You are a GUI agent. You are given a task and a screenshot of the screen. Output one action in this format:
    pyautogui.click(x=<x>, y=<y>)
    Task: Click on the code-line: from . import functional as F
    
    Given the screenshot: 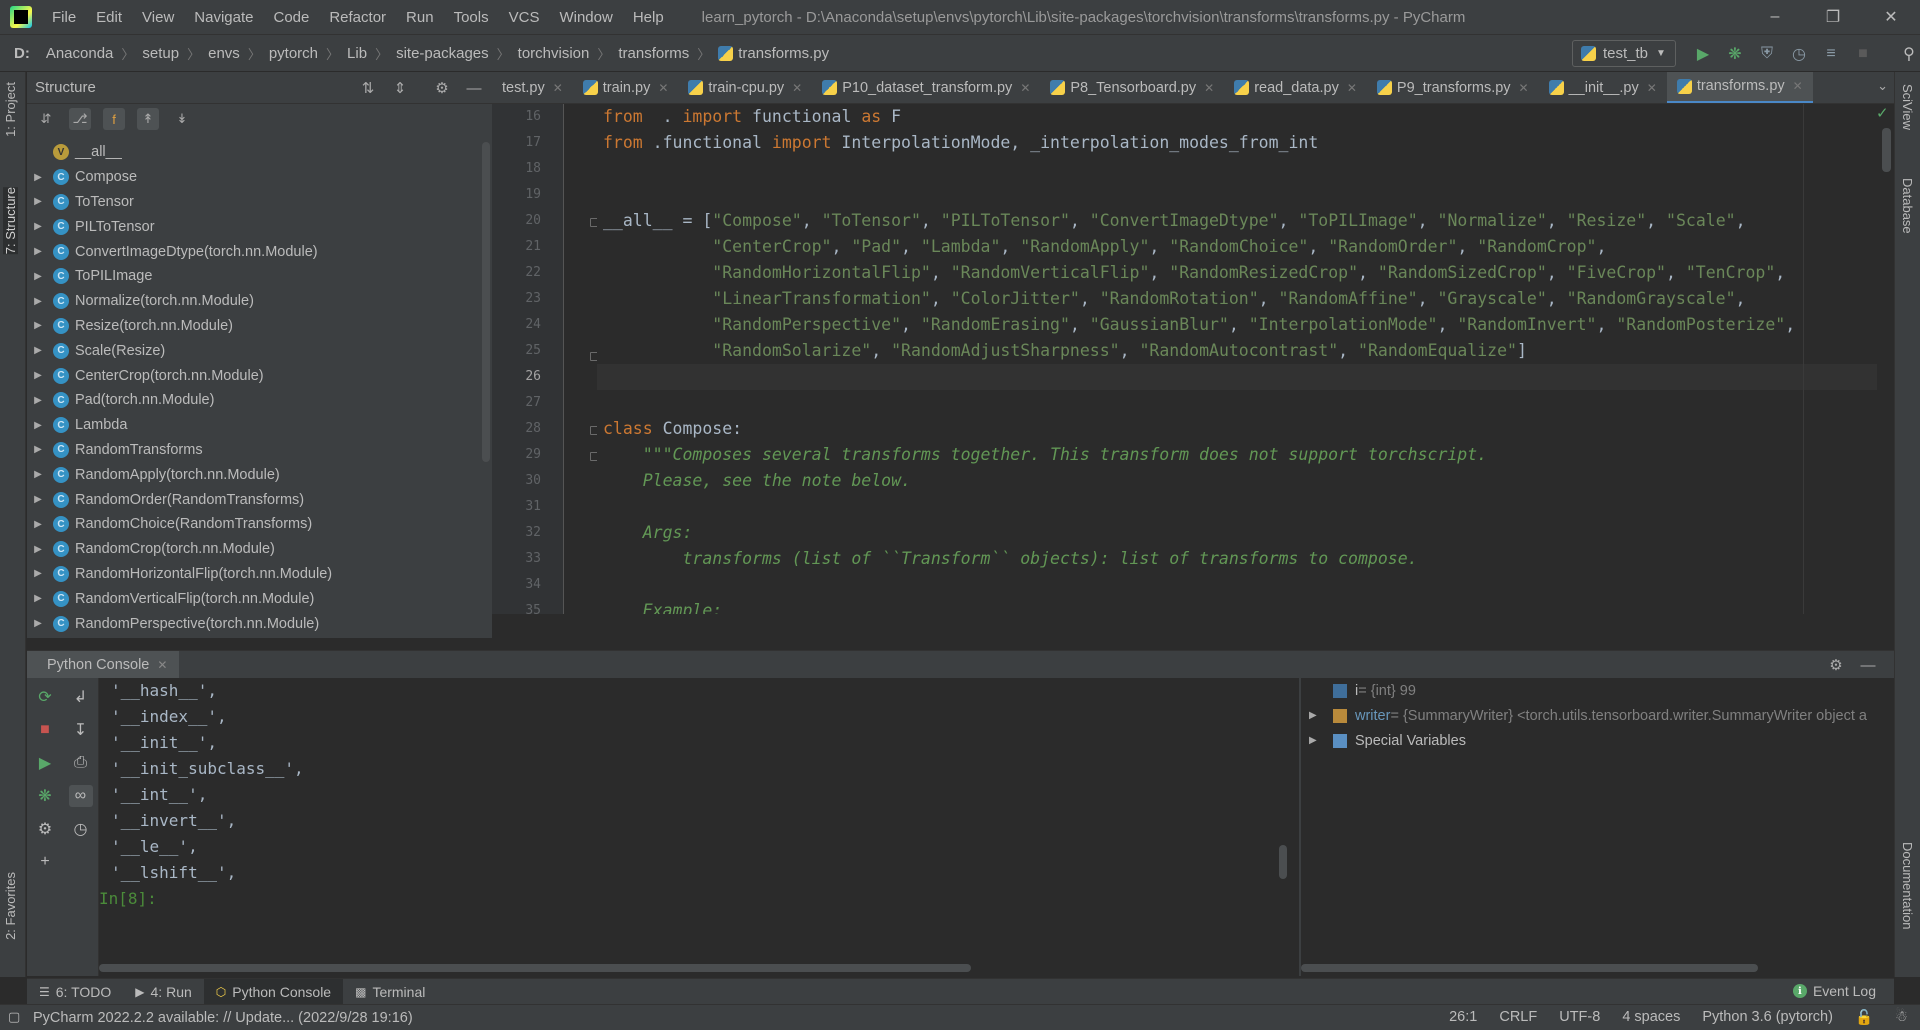 What is the action you would take?
    pyautogui.click(x=1237, y=117)
    